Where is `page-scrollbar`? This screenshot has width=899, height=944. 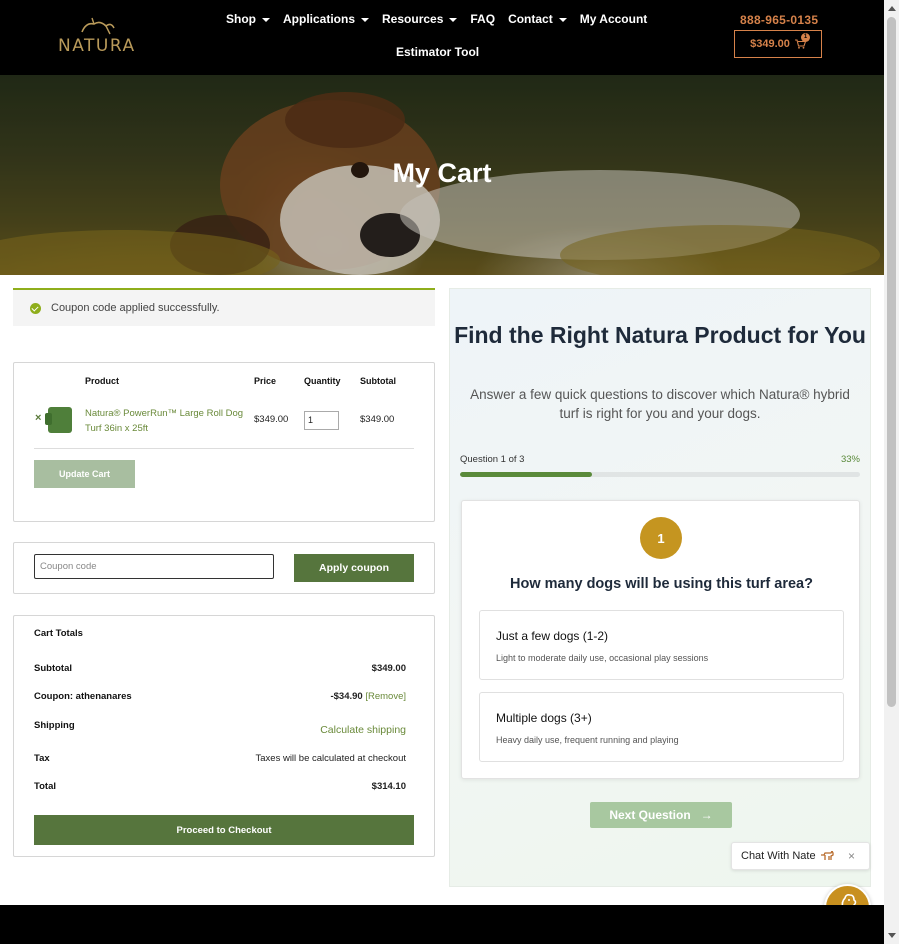
page-scrollbar is located at coordinates (891, 472).